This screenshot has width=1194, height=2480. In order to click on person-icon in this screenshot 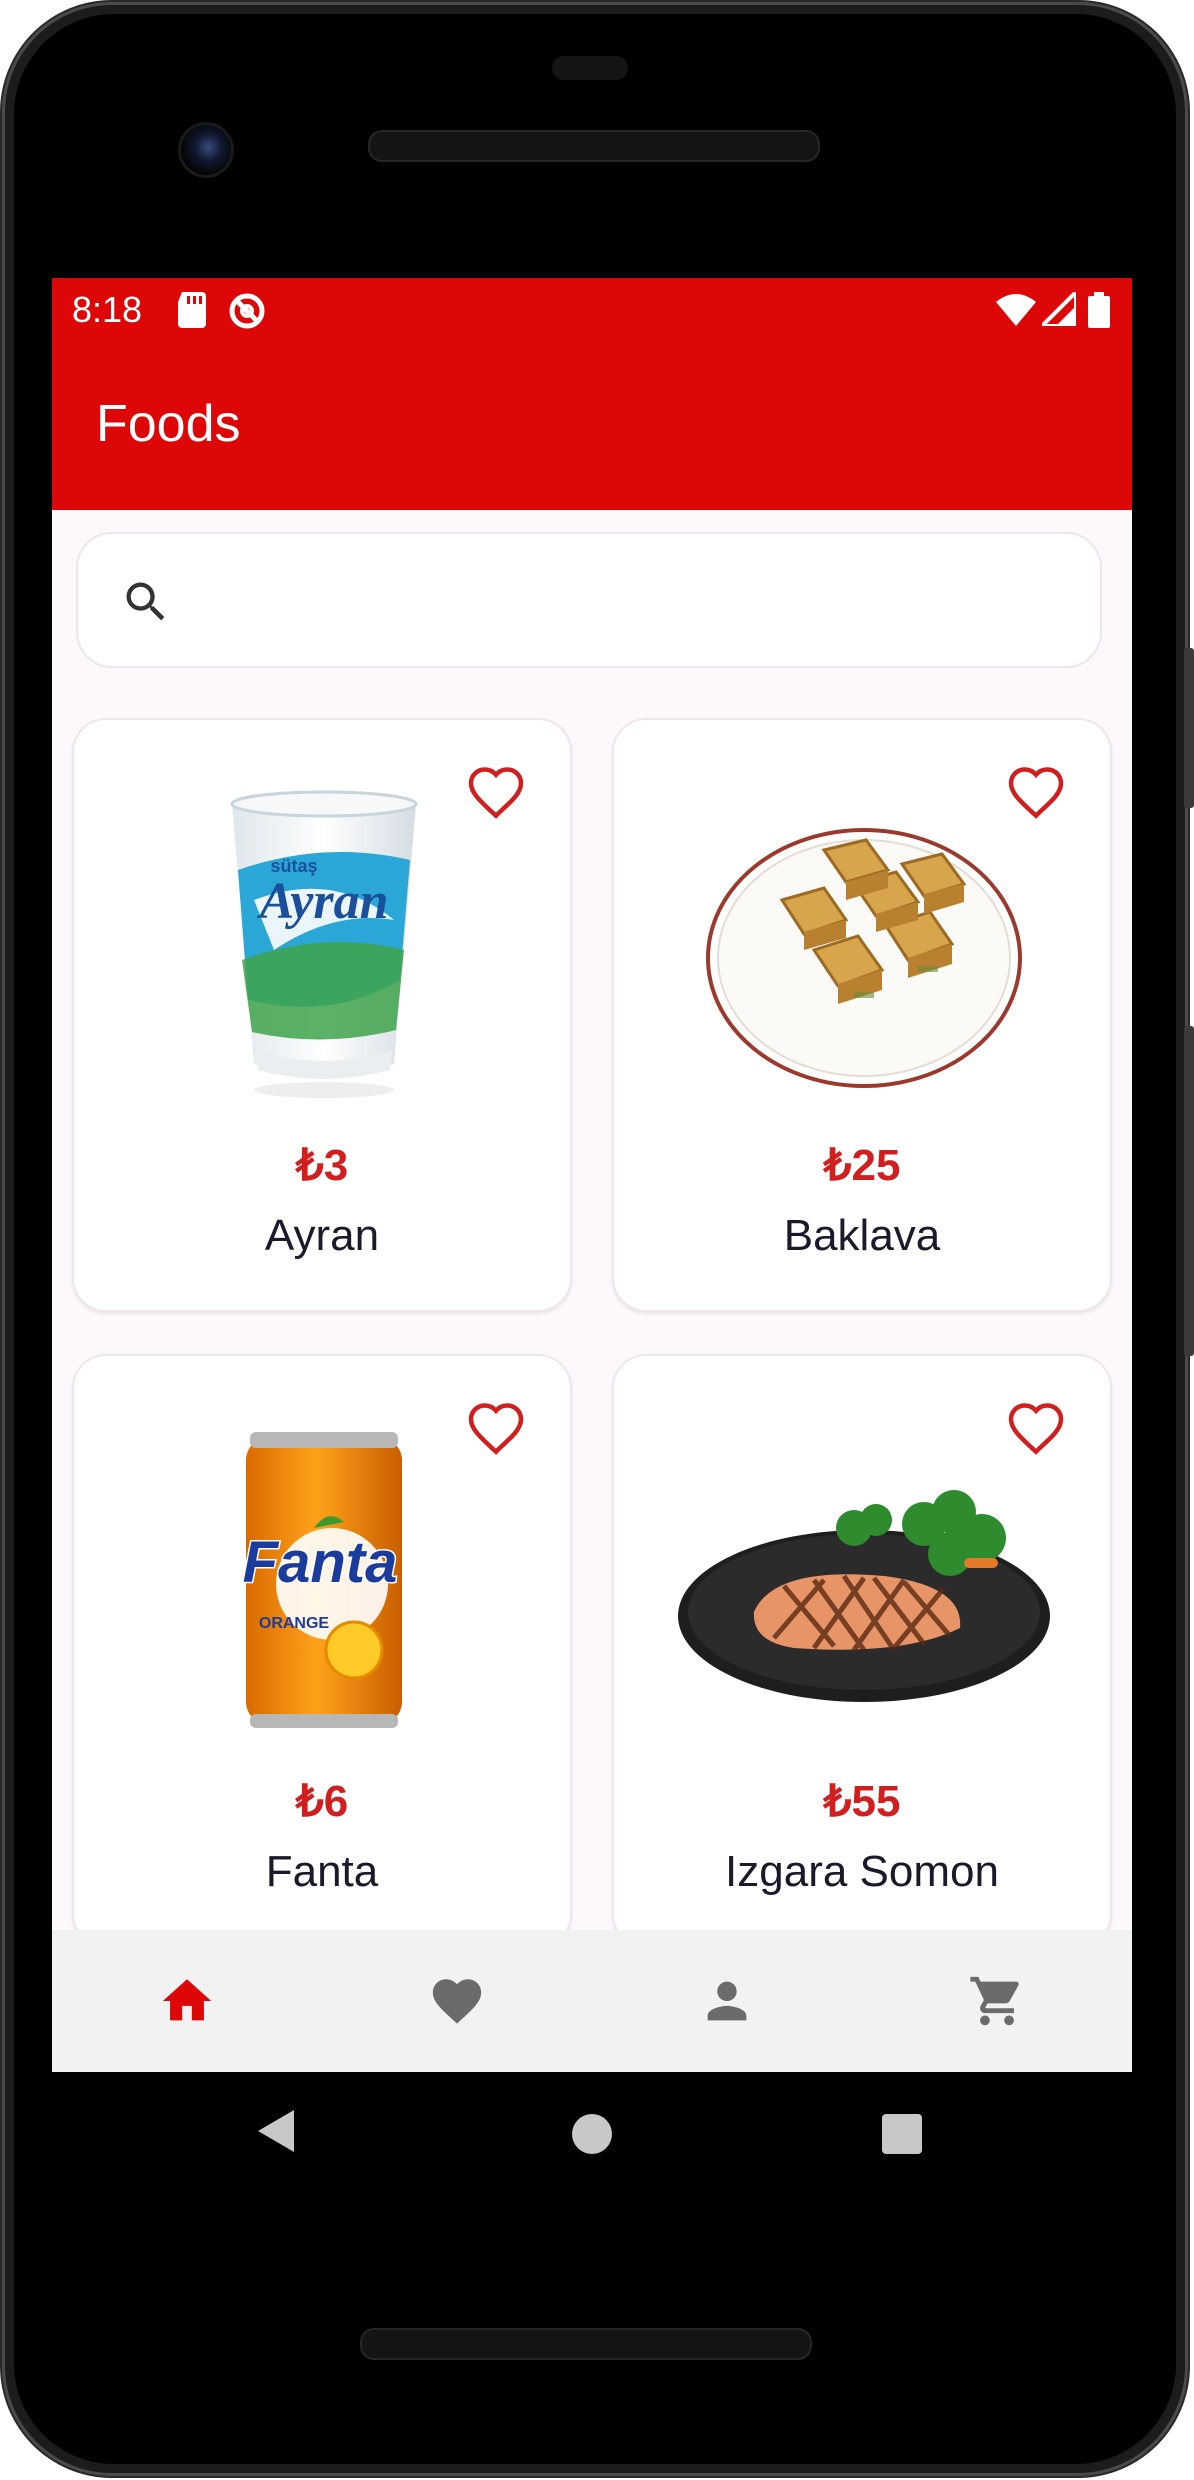, I will do `click(727, 2001)`.